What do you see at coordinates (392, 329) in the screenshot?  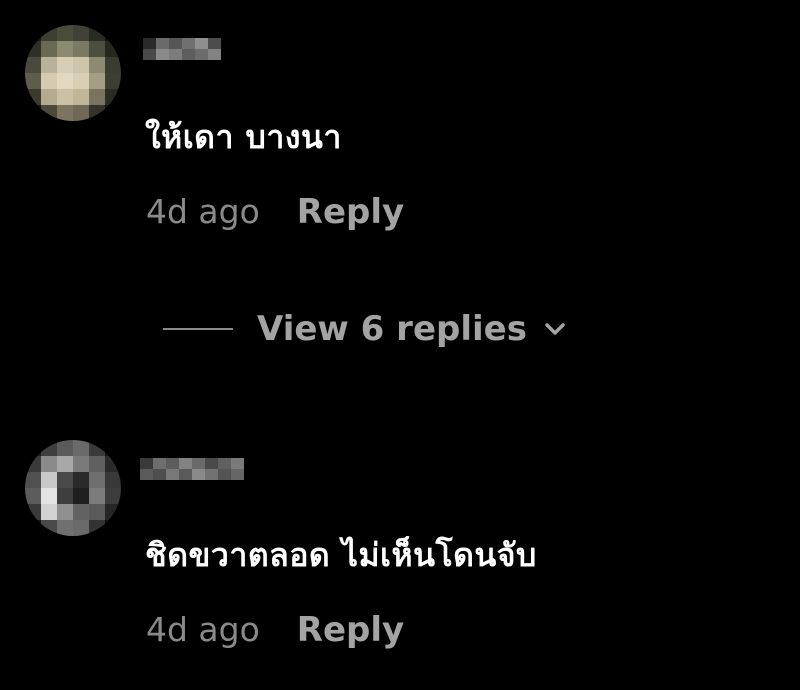 I see `view-replies-label: View 6 replies` at bounding box center [392, 329].